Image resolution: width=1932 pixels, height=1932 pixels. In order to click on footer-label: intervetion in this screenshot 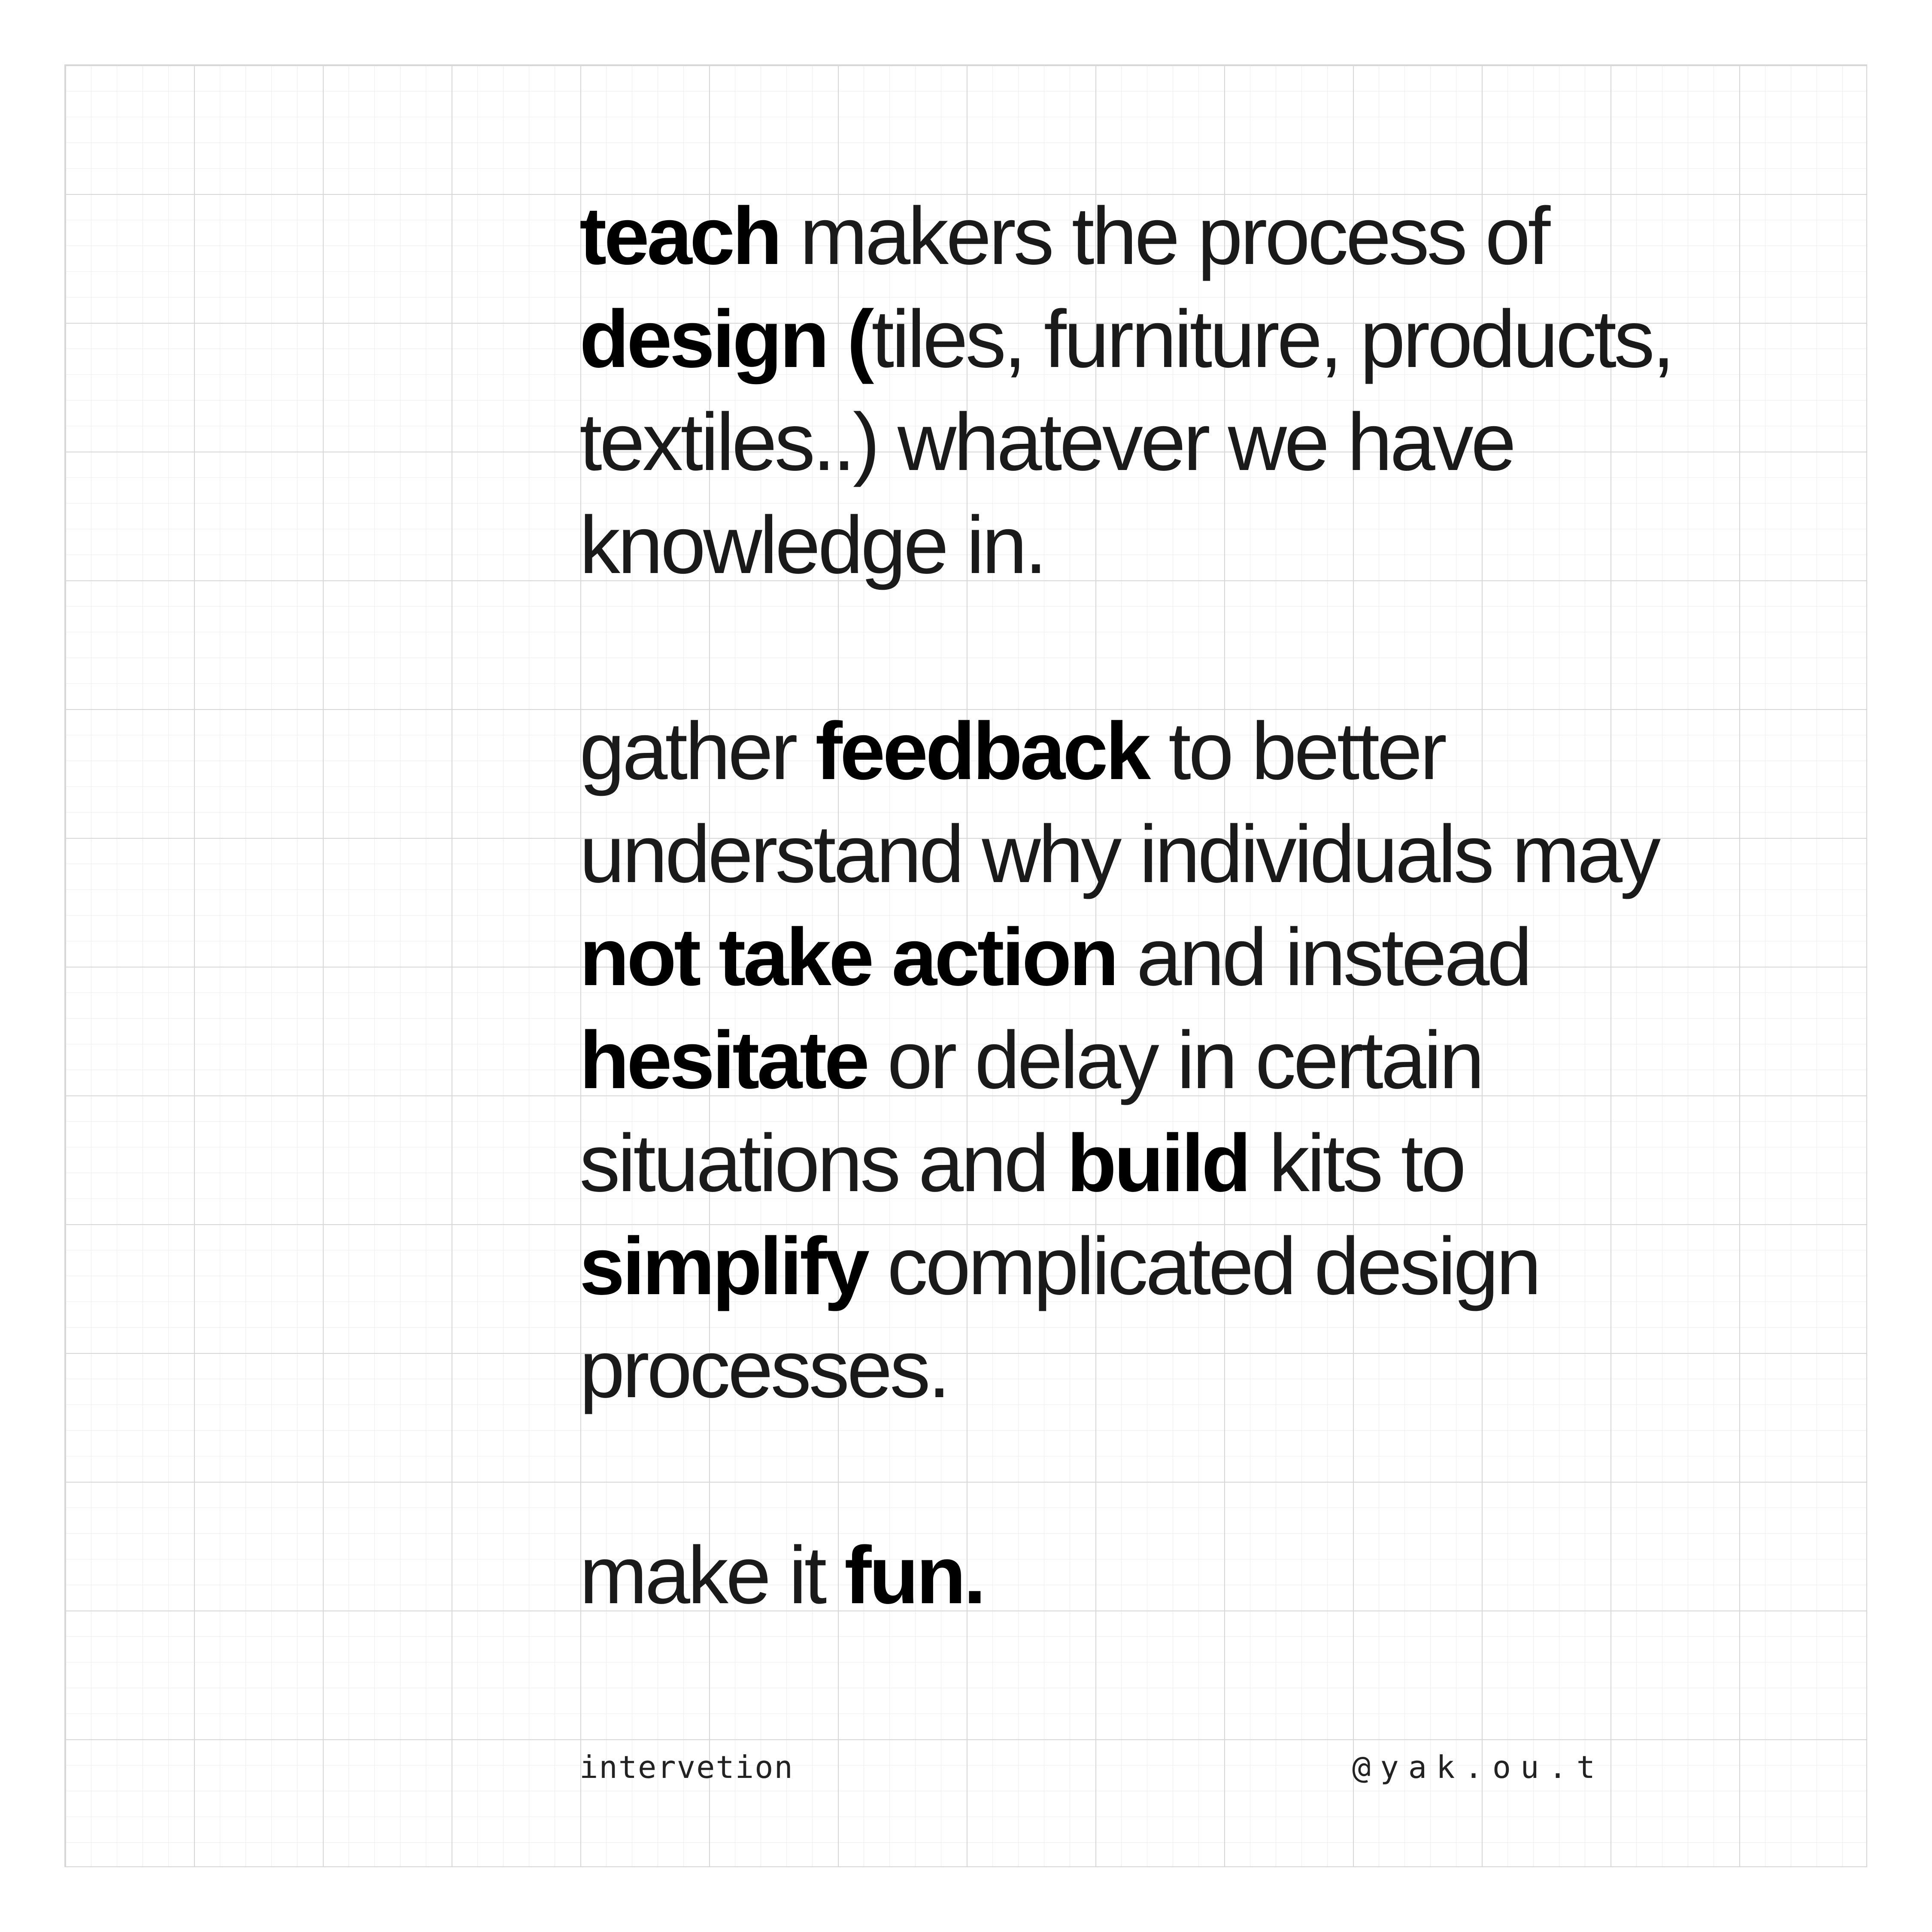, I will do `click(686, 1767)`.